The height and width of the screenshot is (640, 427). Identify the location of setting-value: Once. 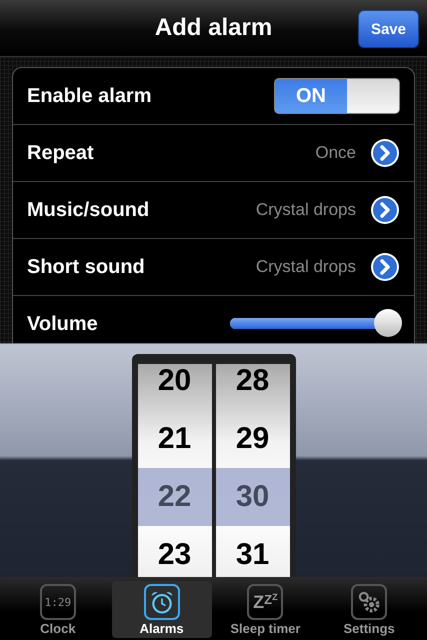
(335, 153).